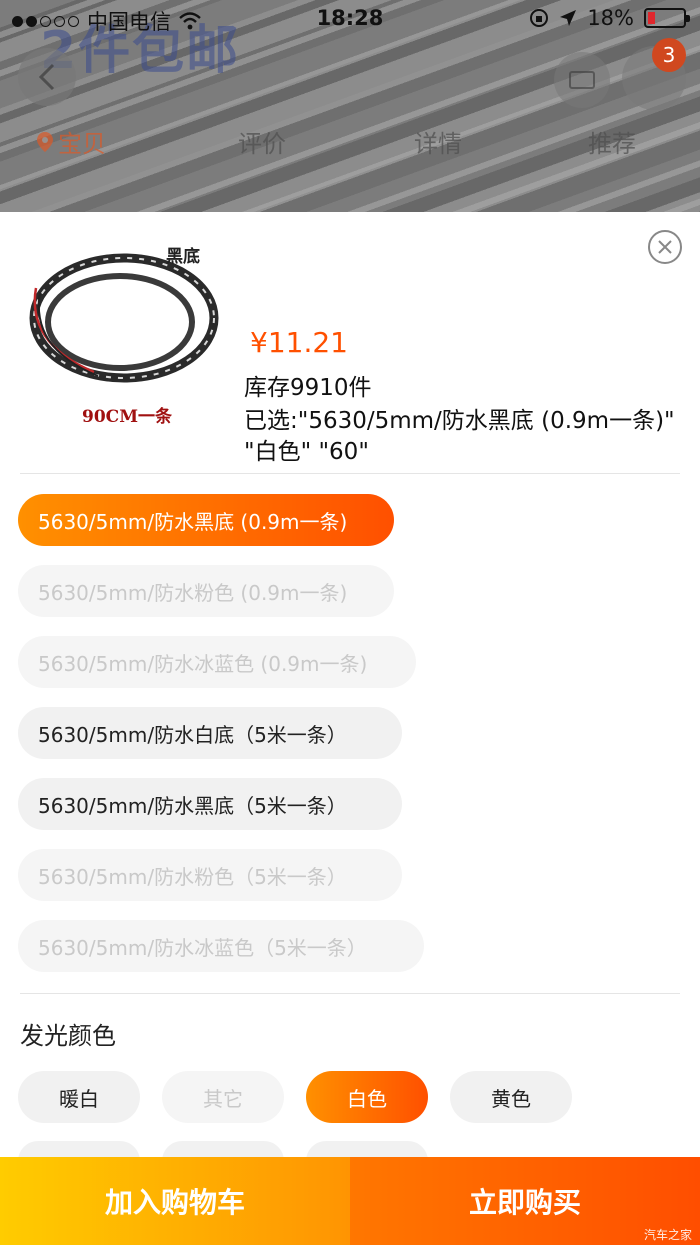  I want to click on battery-percent: 18%, so click(610, 18).